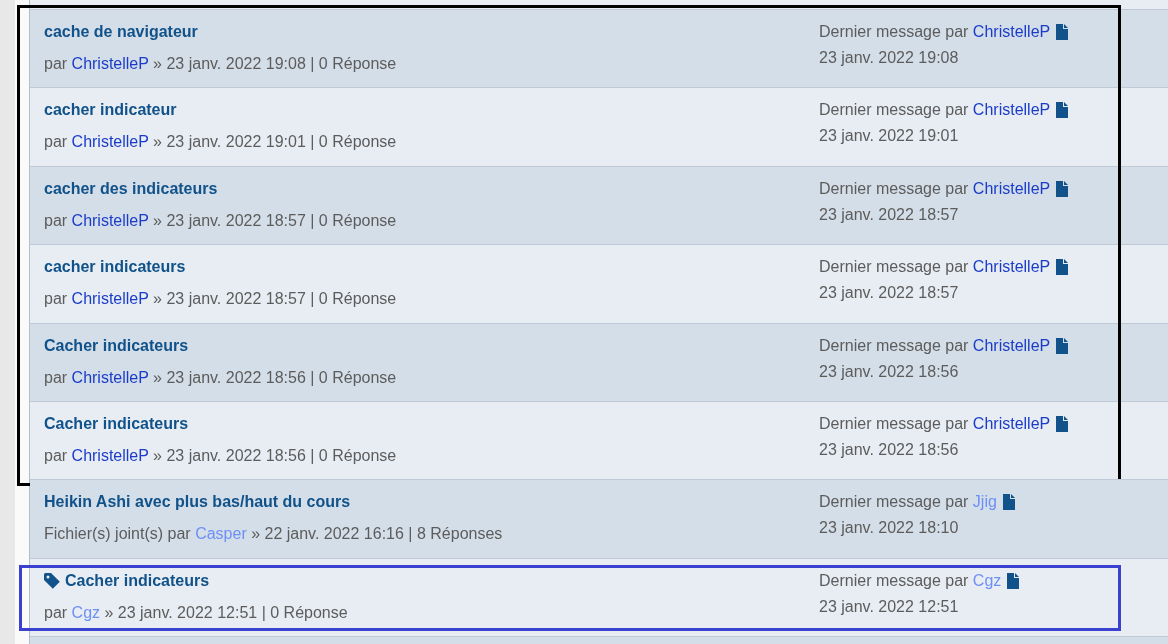 This screenshot has width=1168, height=644. I want to click on topic-title: cacher indicateur, so click(110, 110).